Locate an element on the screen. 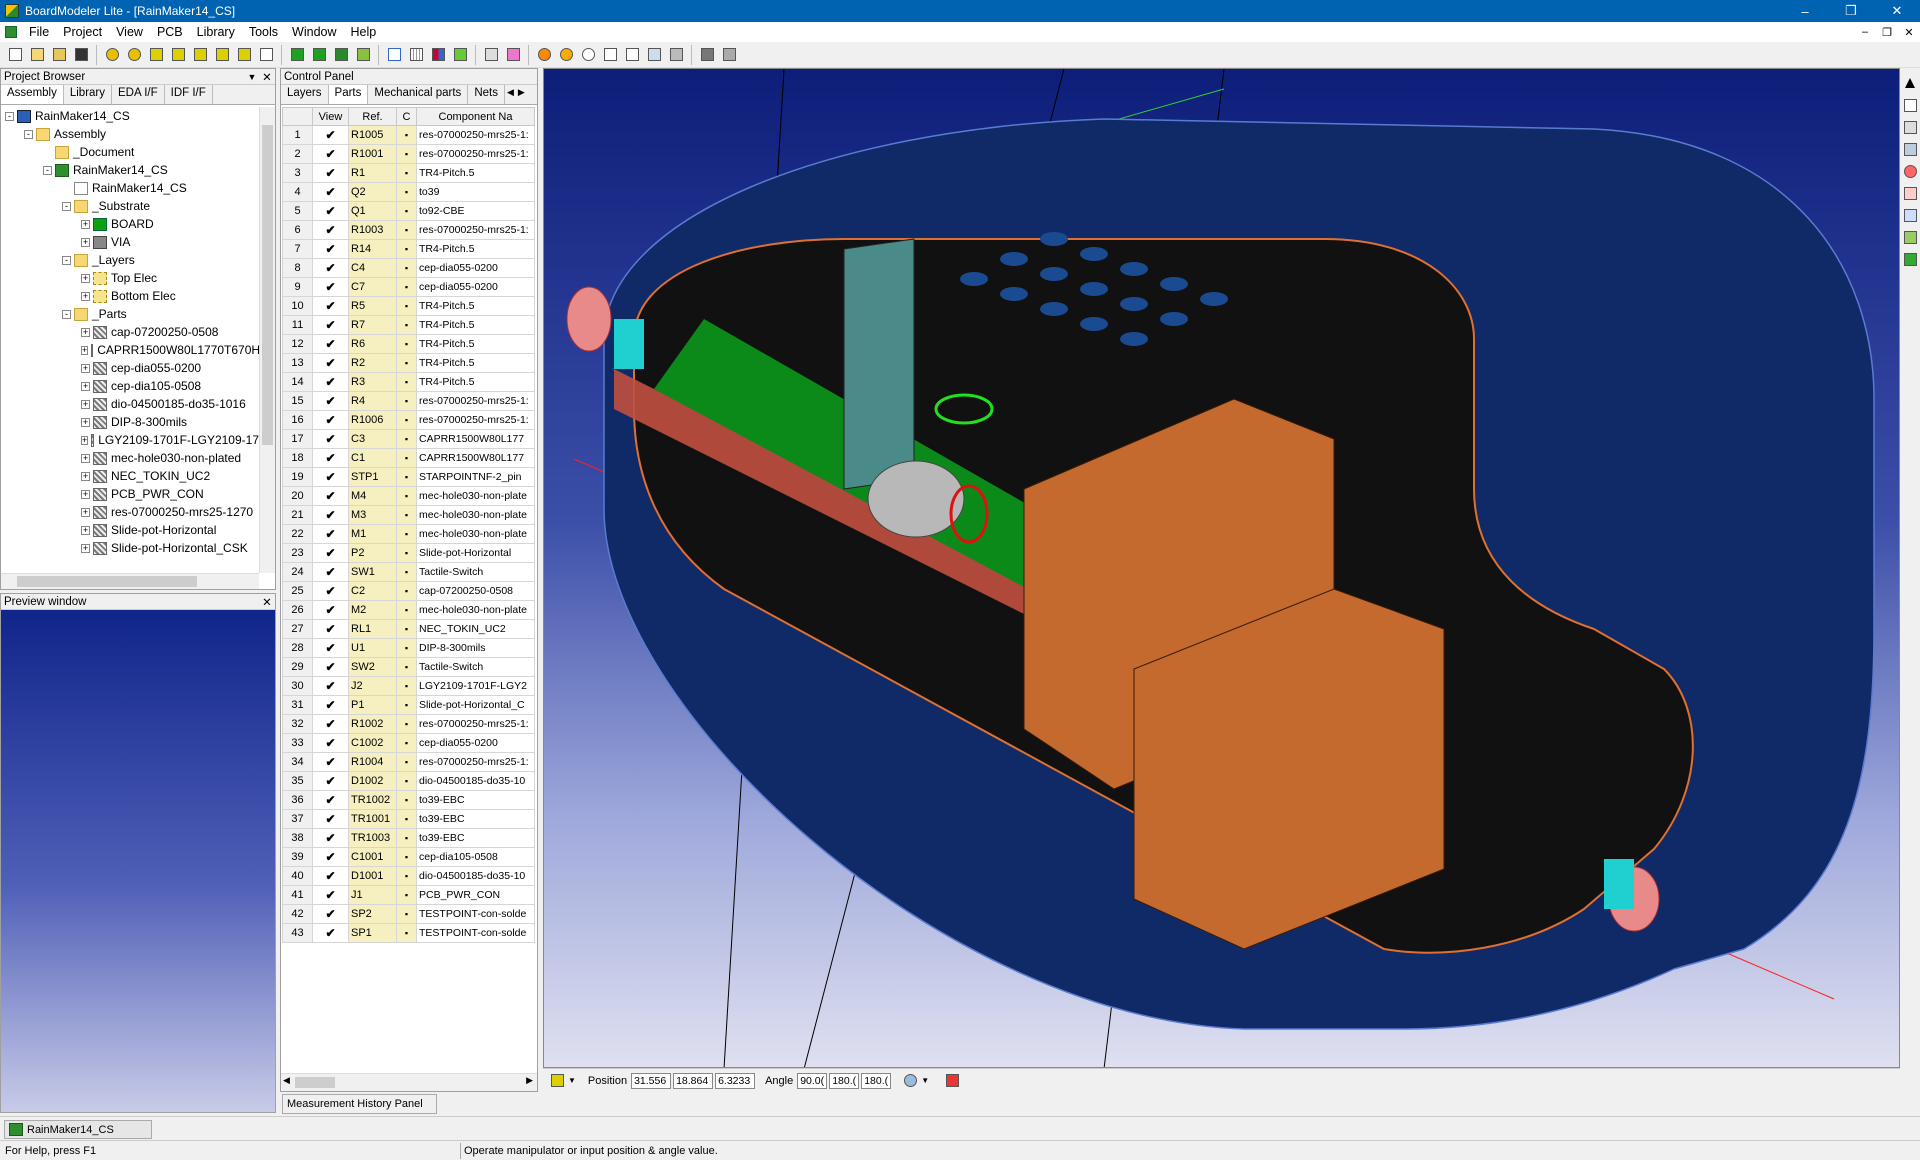 The height and width of the screenshot is (1160, 1920). table-row: 6 ✔ R1003 ▪ res-07000250-mrs25-1: is located at coordinates (408, 230).